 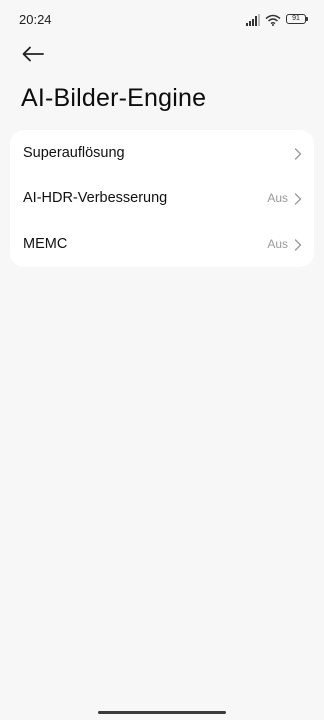 I want to click on status-time: 20:24, so click(x=35, y=19).